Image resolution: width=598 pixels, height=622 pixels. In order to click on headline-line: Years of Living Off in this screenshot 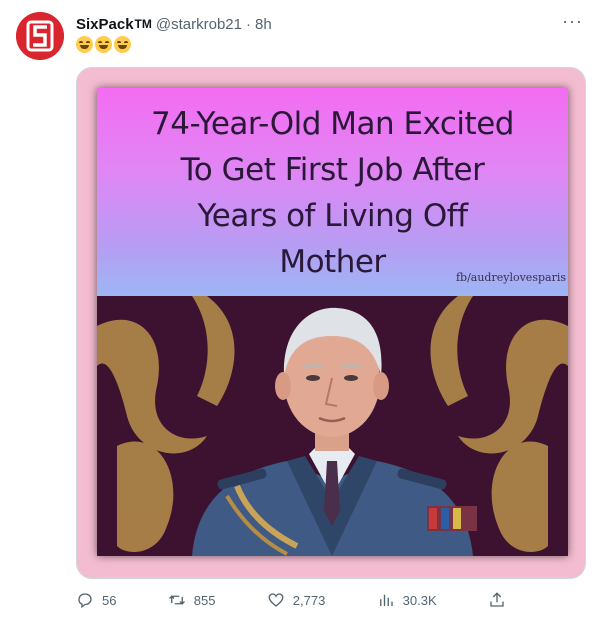, I will do `click(332, 216)`.